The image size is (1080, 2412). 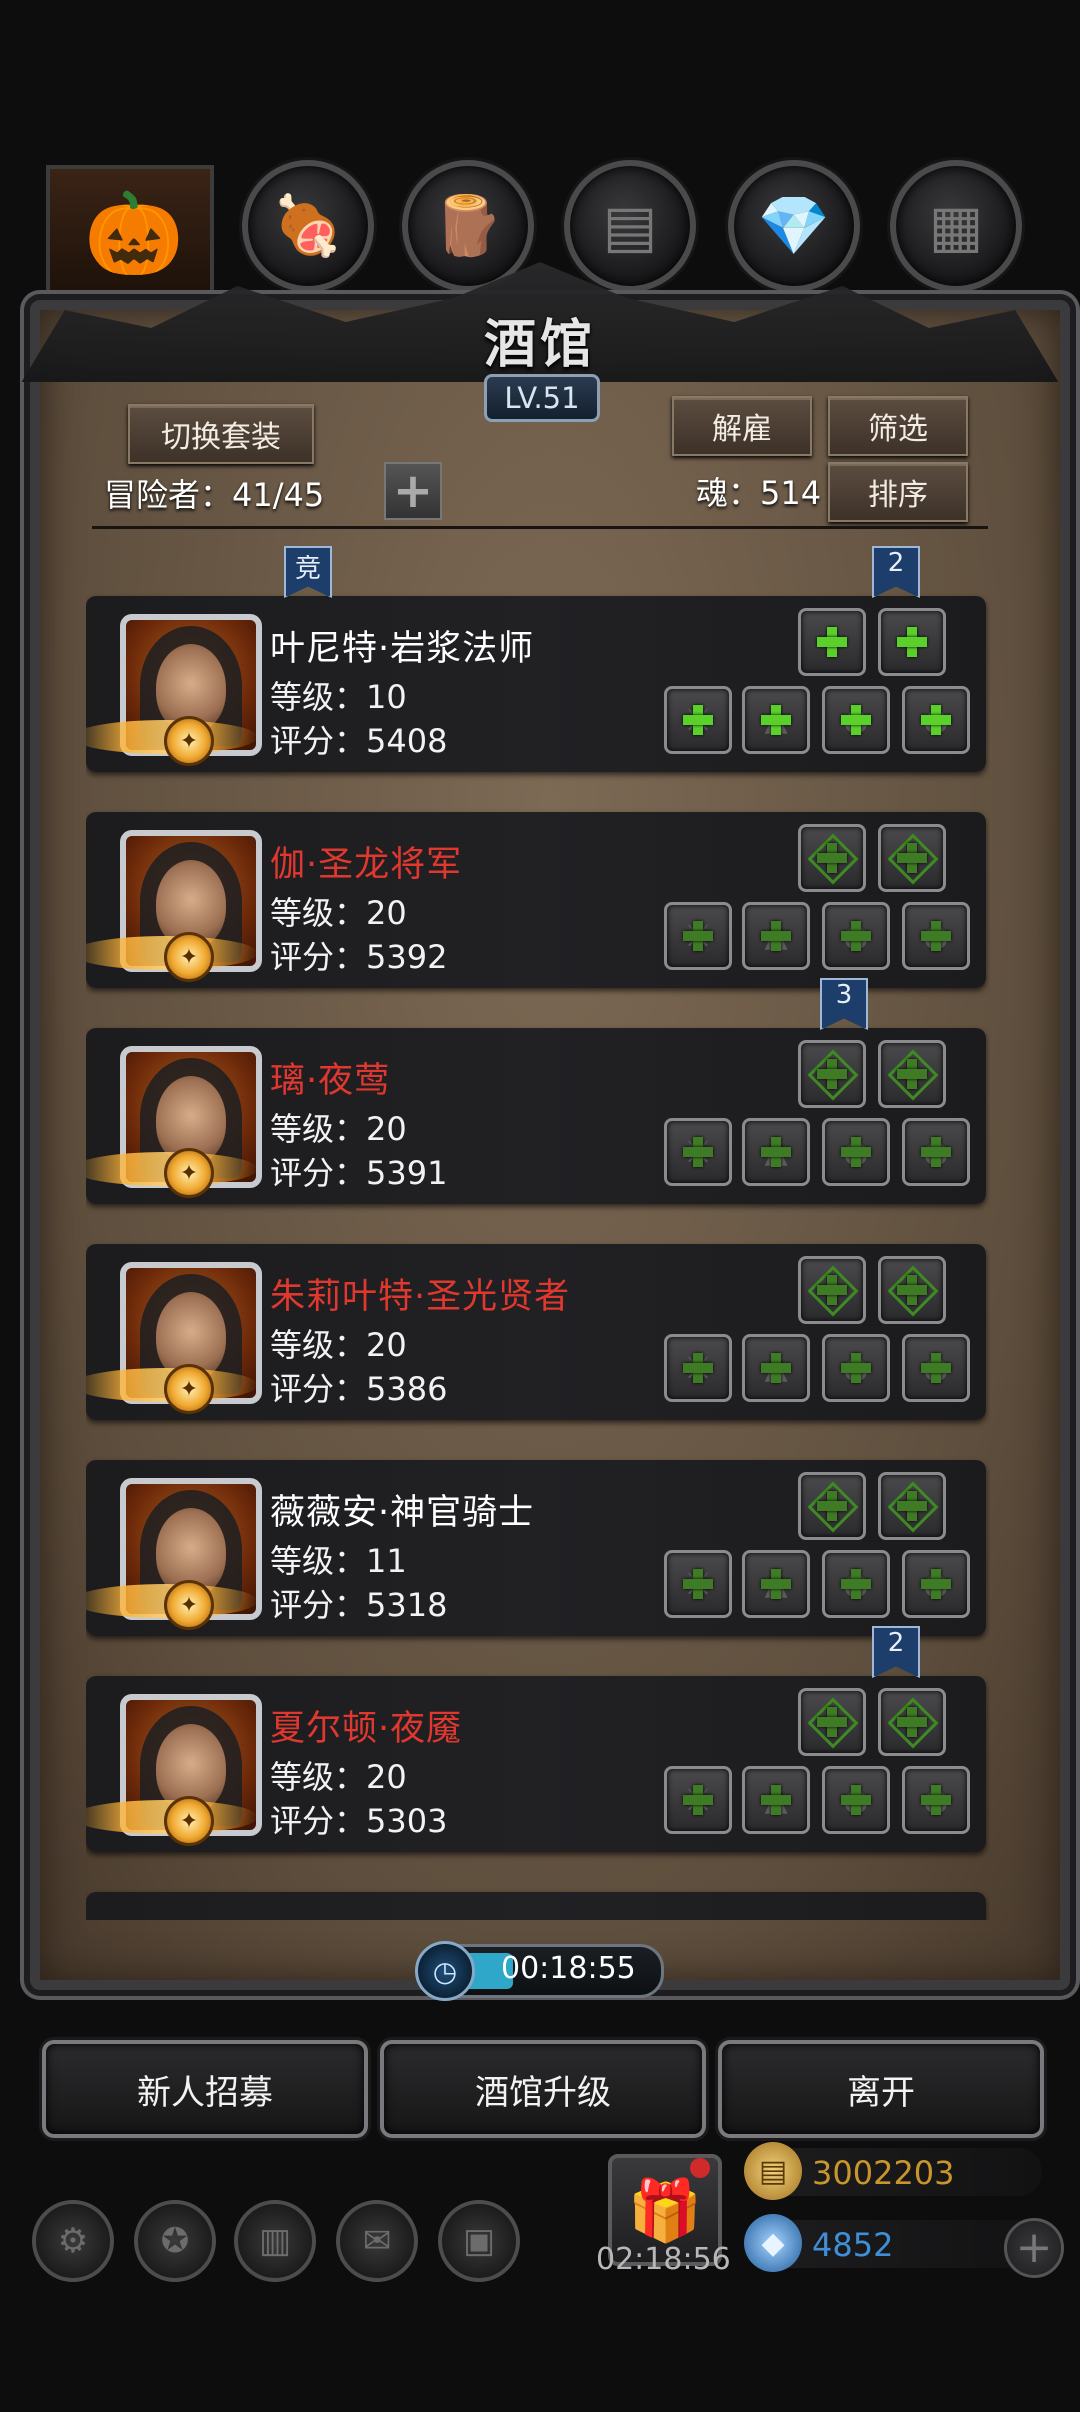 I want to click on dismiss-button: 解雇, so click(x=742, y=426).